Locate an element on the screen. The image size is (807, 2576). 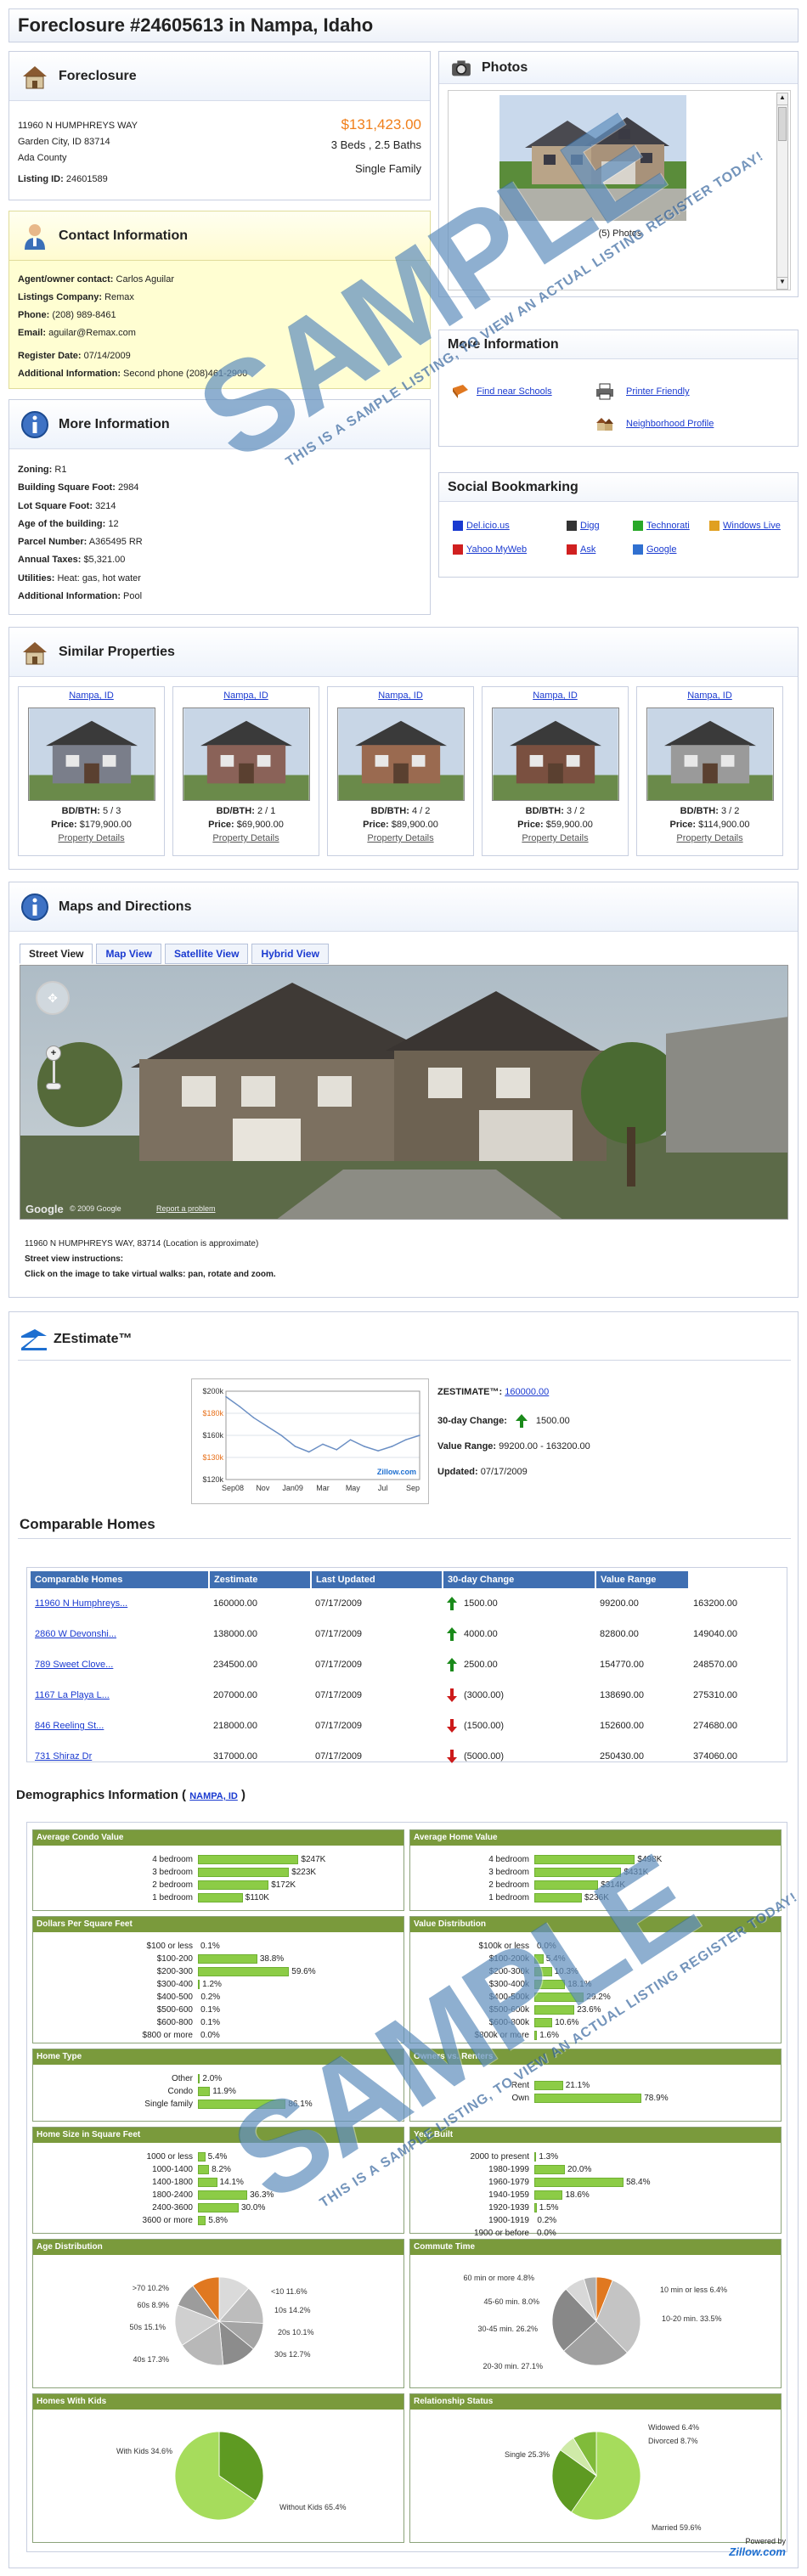
more-info-value: R1 is located at coordinates (60, 470).